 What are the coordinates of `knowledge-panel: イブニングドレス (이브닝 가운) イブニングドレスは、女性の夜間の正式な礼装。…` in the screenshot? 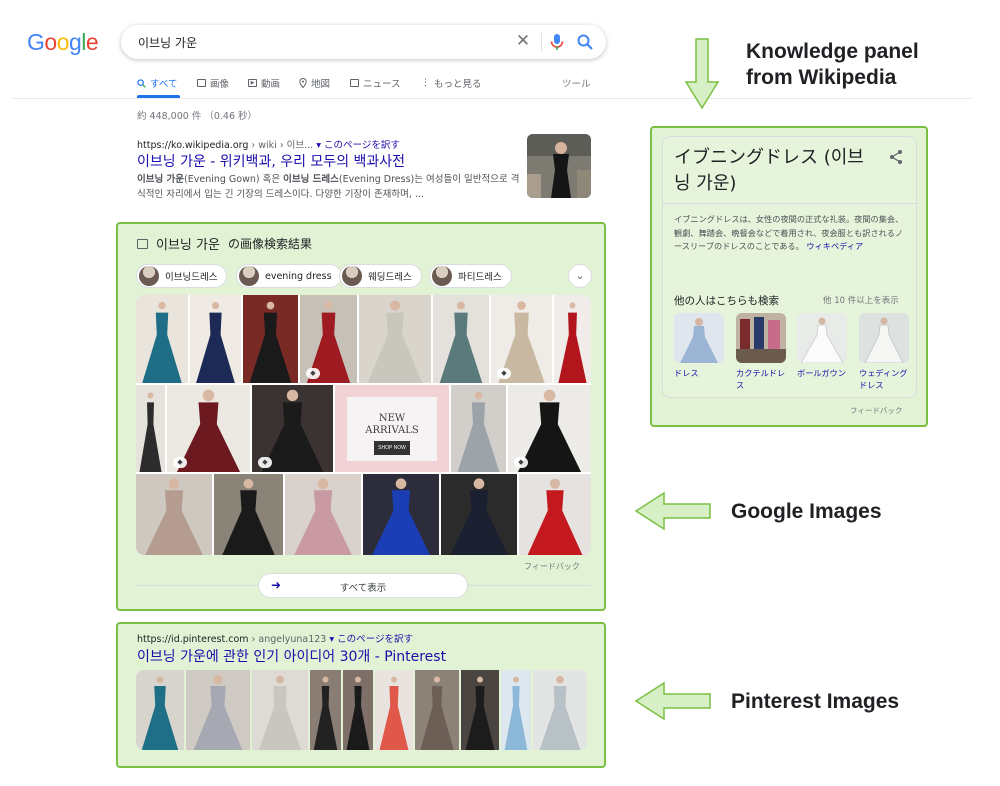 It's located at (790, 267).